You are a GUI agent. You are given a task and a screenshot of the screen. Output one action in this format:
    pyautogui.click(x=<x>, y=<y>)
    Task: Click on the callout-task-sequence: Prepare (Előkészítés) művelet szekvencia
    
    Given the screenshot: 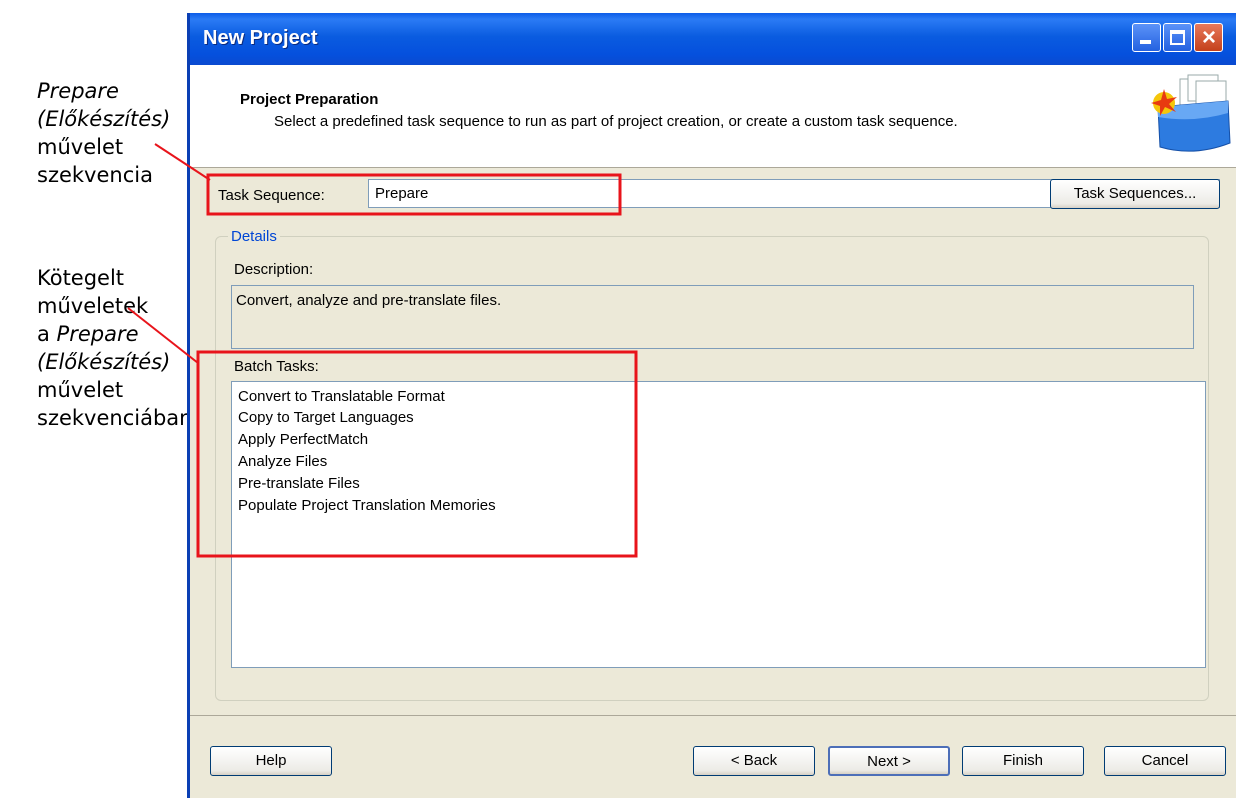 What is the action you would take?
    pyautogui.click(x=103, y=133)
    